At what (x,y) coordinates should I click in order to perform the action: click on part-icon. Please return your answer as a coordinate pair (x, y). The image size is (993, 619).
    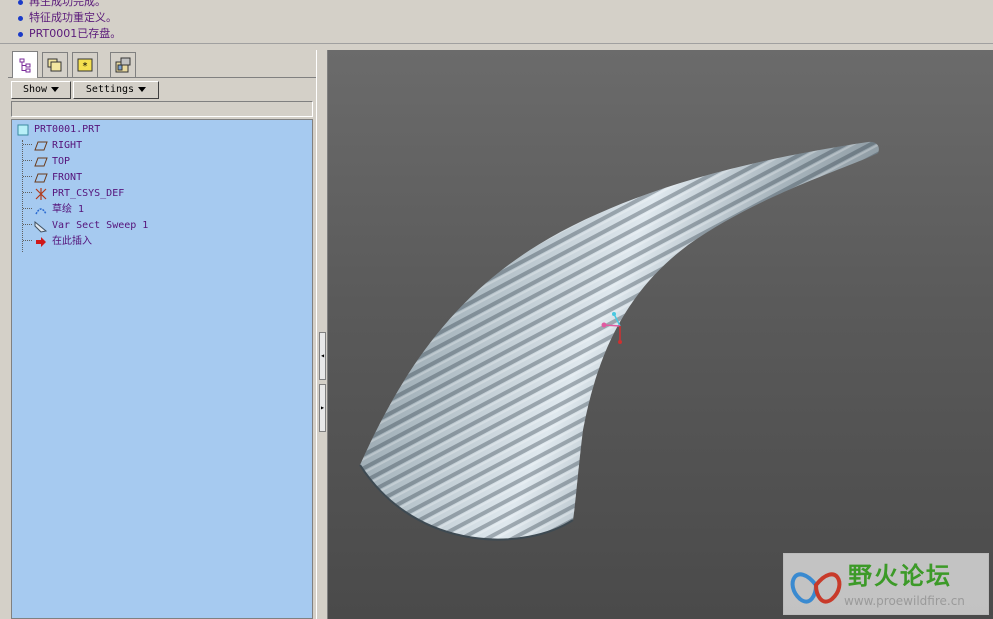
    Looking at the image, I should click on (23, 130).